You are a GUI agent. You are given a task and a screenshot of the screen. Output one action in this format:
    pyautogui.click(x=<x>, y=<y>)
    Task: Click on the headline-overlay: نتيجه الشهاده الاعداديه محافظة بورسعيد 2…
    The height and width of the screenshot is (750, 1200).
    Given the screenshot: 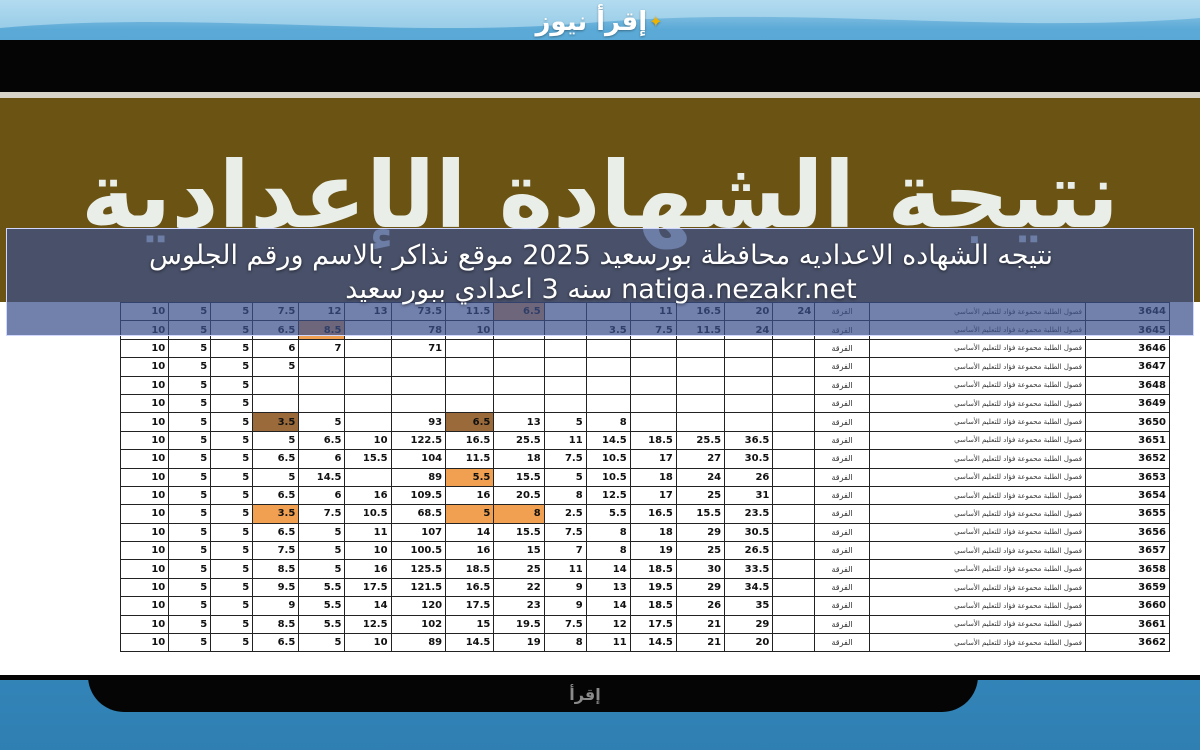 What is the action you would take?
    pyautogui.click(x=600, y=282)
    